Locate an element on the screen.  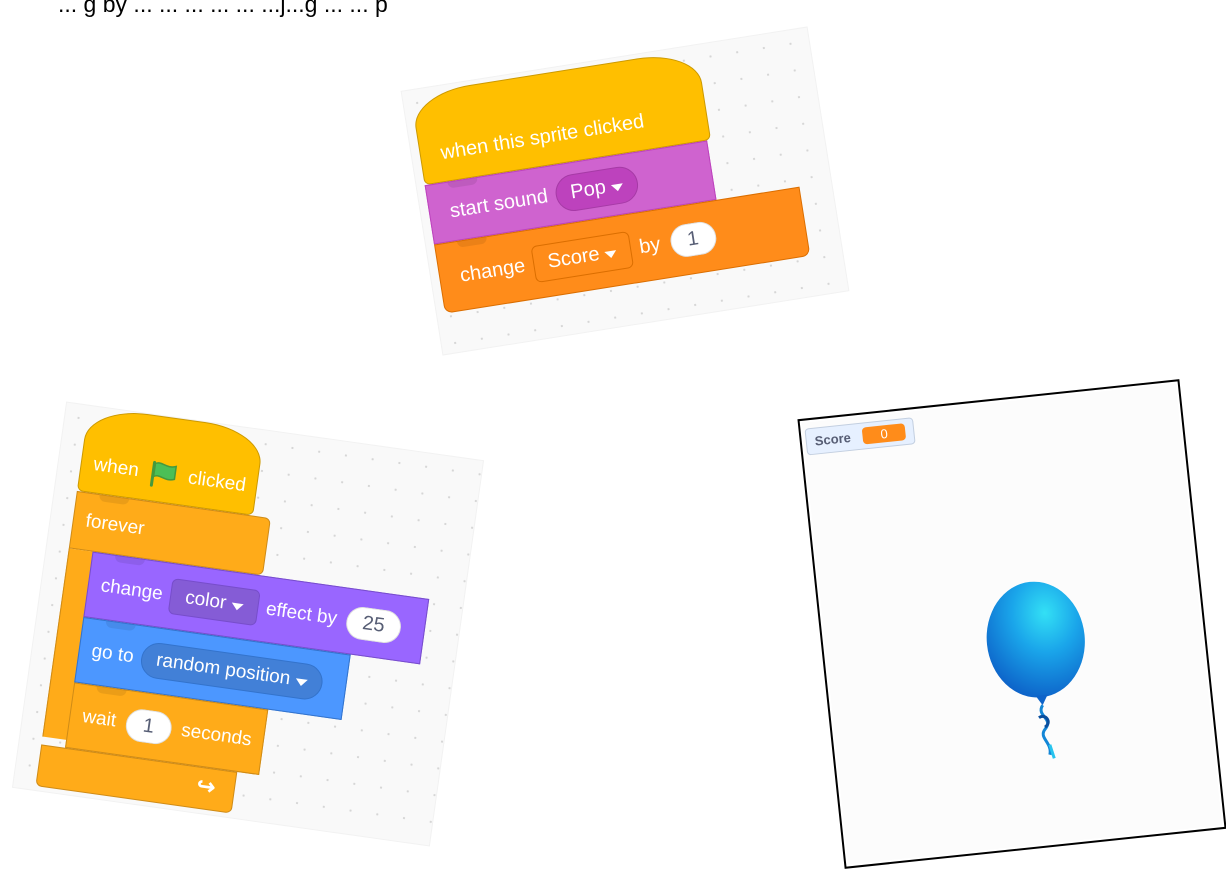
effect-by-label: effect by is located at coordinates (301, 614).